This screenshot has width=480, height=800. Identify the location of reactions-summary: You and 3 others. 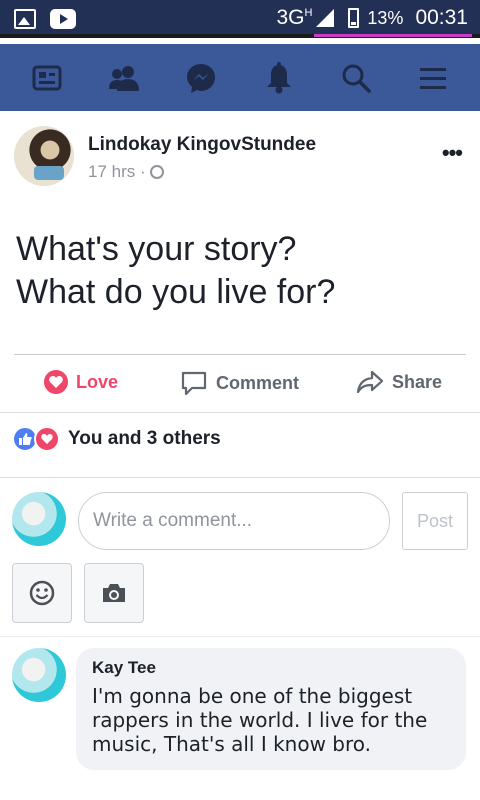
(116, 439).